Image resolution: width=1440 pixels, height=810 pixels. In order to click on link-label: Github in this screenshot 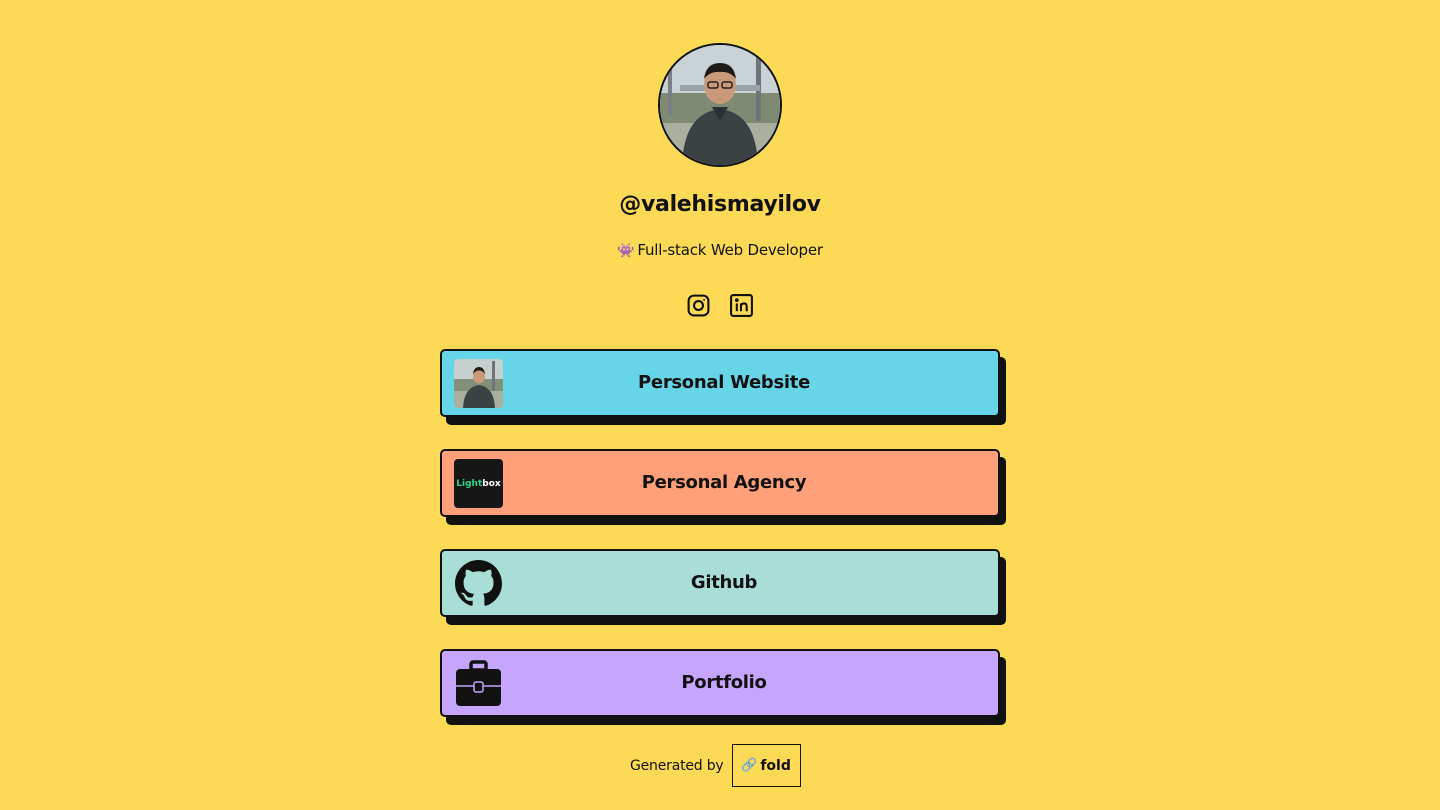, I will do `click(724, 582)`.